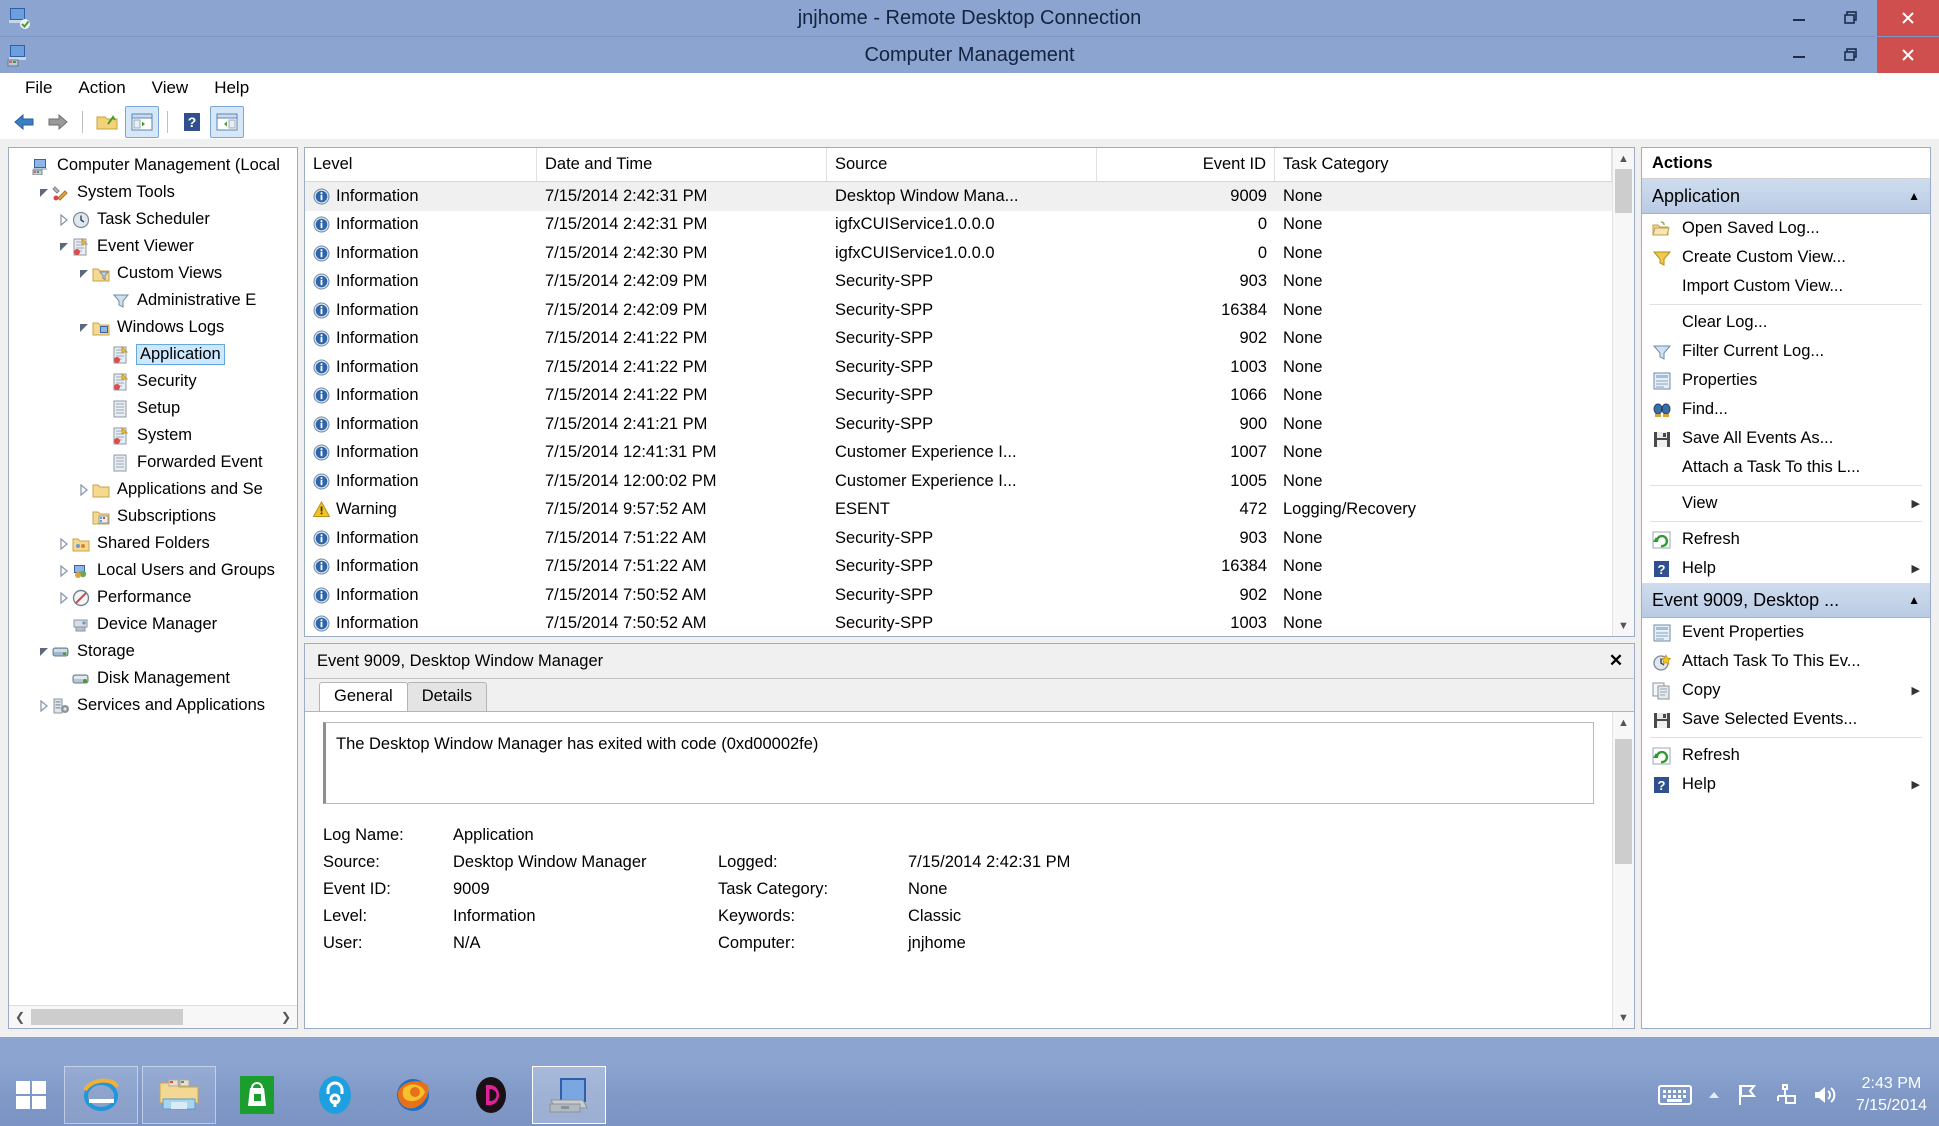  What do you see at coordinates (179, 1095) in the screenshot?
I see `taskbar-file-explorer` at bounding box center [179, 1095].